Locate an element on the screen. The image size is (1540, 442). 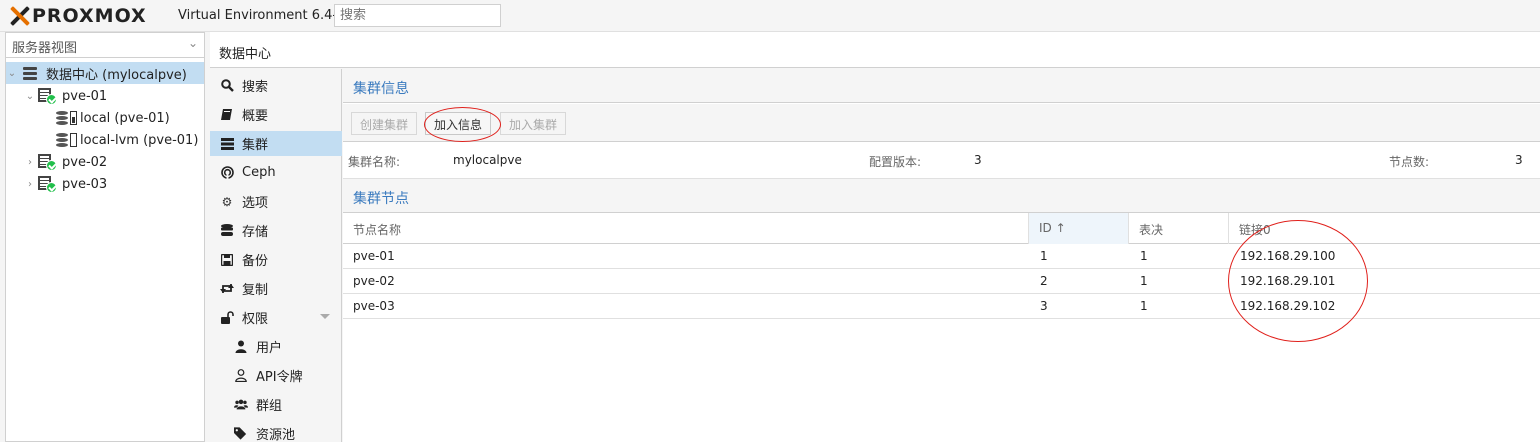
chevron-down-icon: ⌄ is located at coordinates (192, 43).